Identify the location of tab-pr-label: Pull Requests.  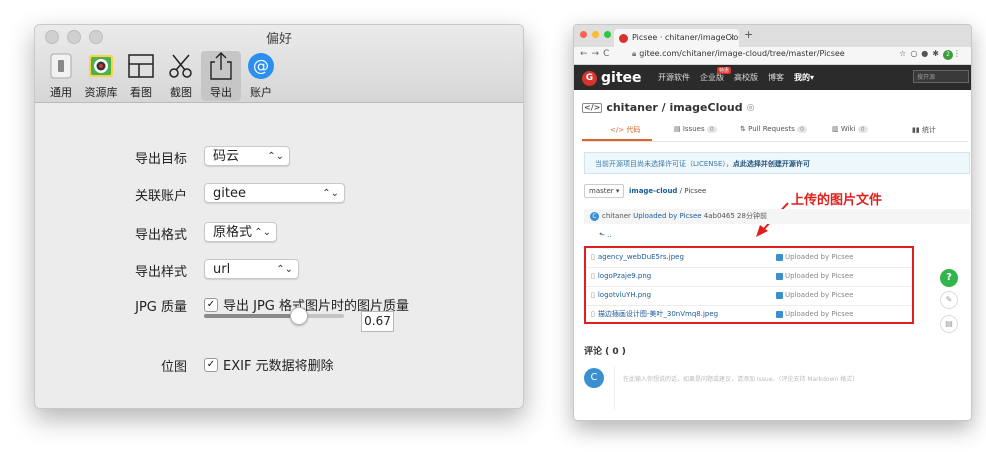
(771, 129).